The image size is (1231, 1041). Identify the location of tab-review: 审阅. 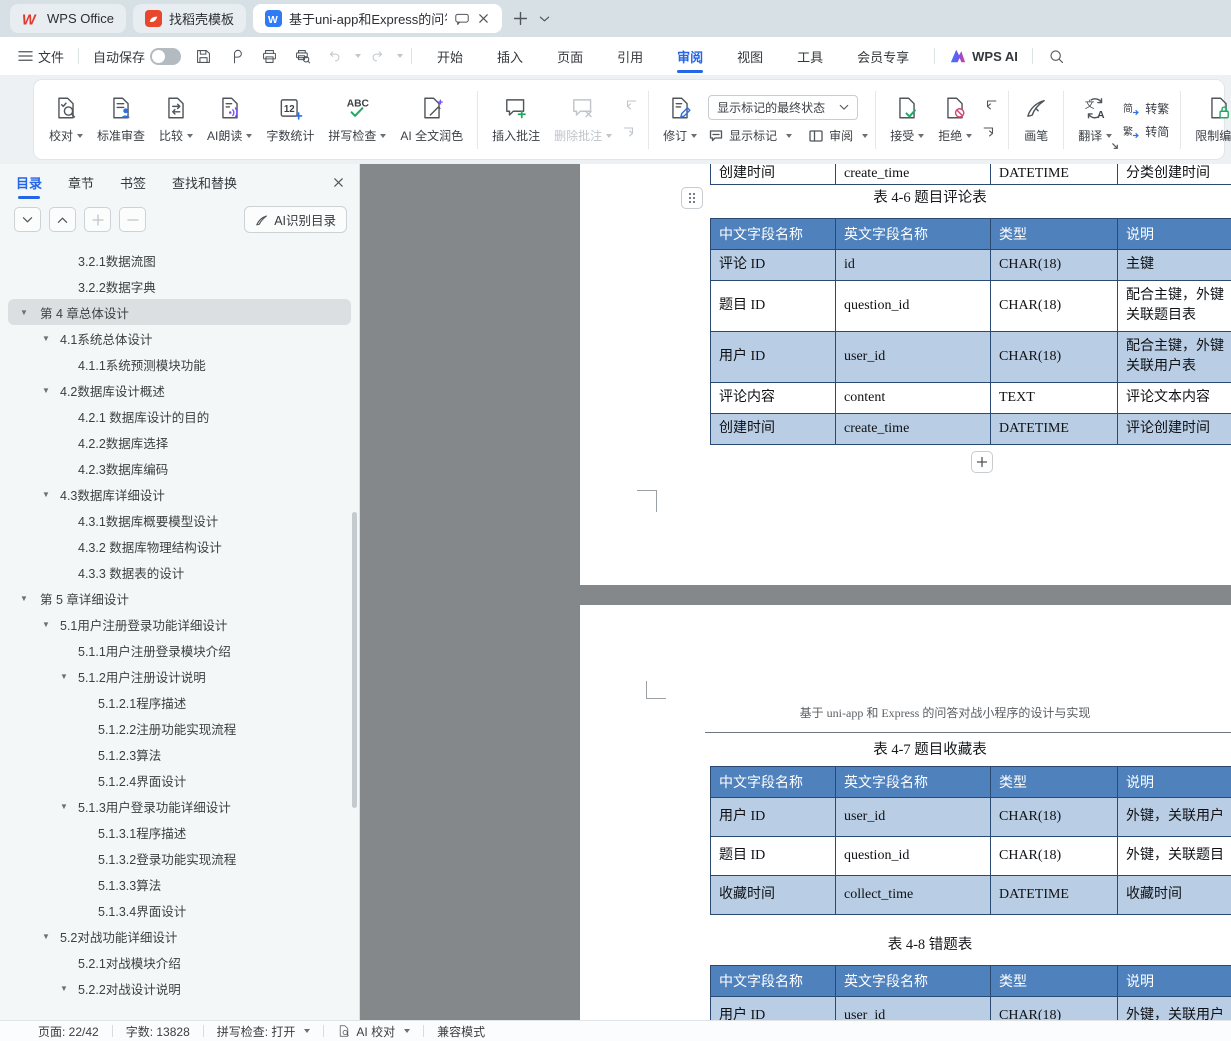
(690, 56).